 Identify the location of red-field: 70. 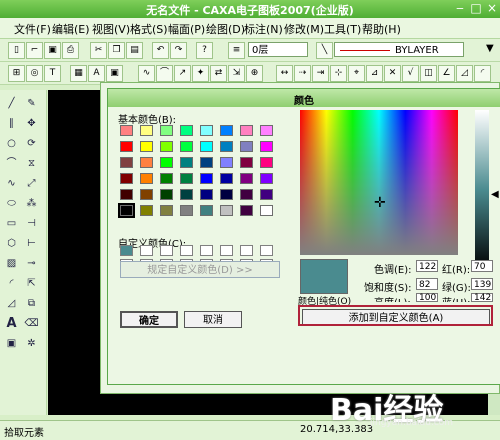
(482, 266).